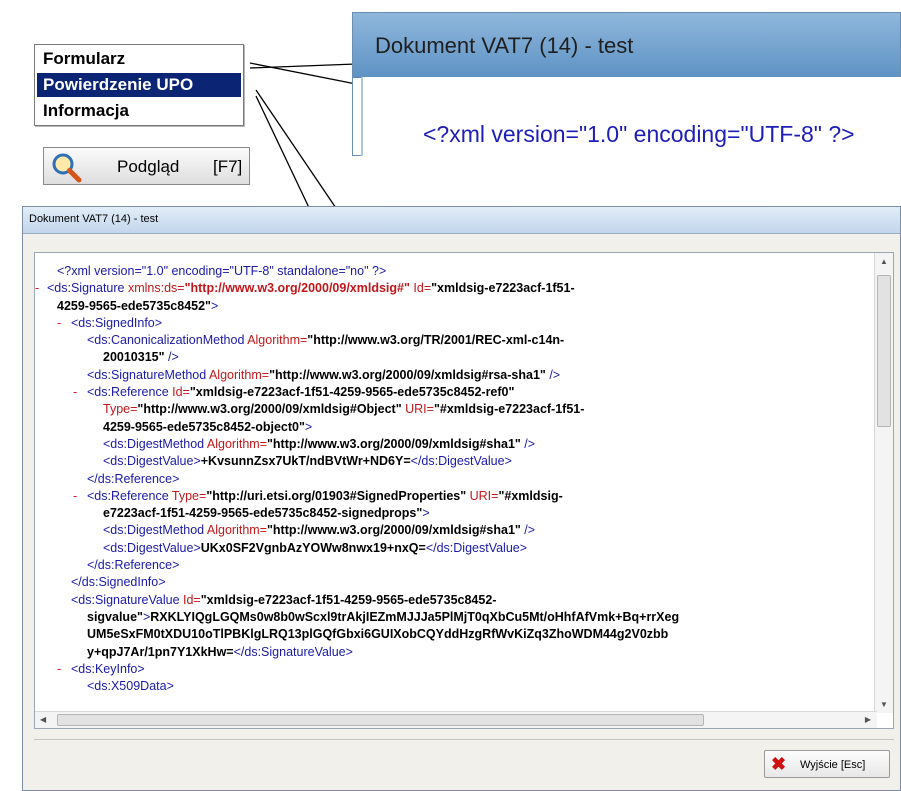  I want to click on xml-value: "http://www.w3.org/TR/2001/REC-xml-c14n-, so click(436, 340).